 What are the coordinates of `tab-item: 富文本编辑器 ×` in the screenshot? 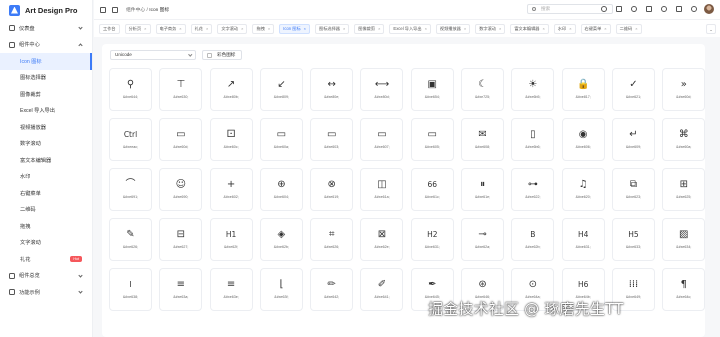 It's located at (529, 28).